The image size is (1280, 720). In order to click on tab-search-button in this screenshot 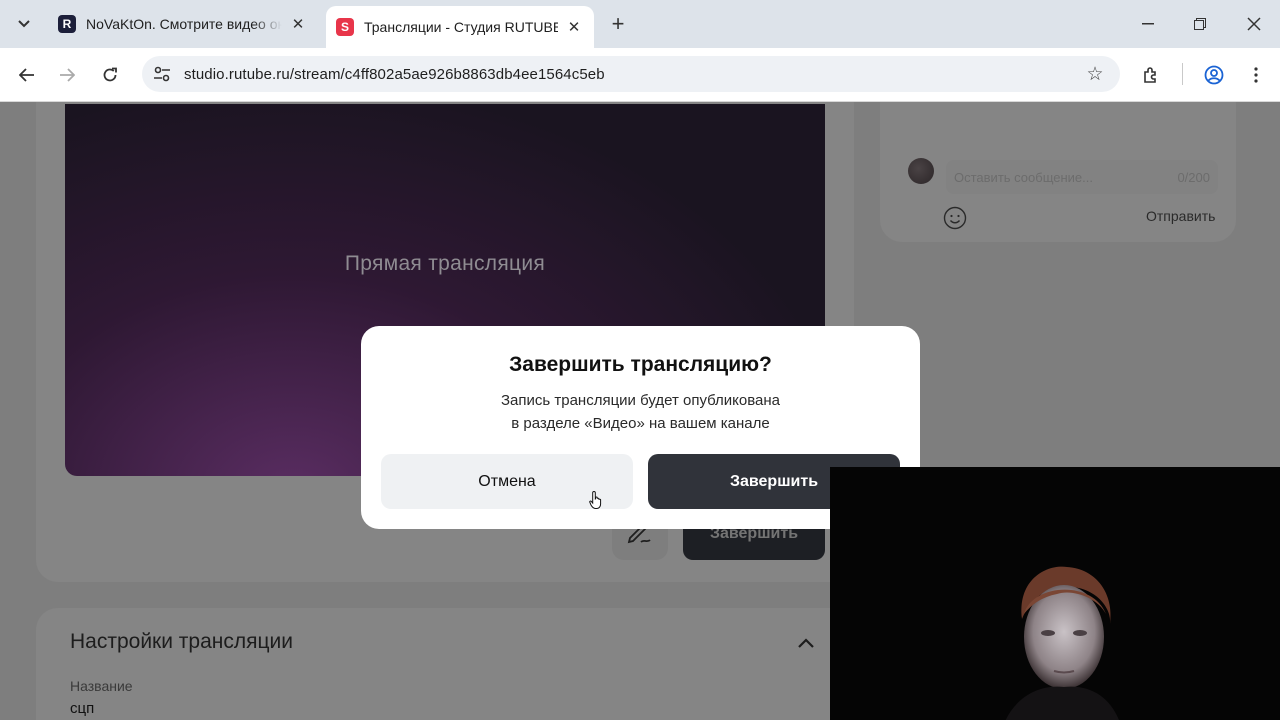, I will do `click(24, 24)`.